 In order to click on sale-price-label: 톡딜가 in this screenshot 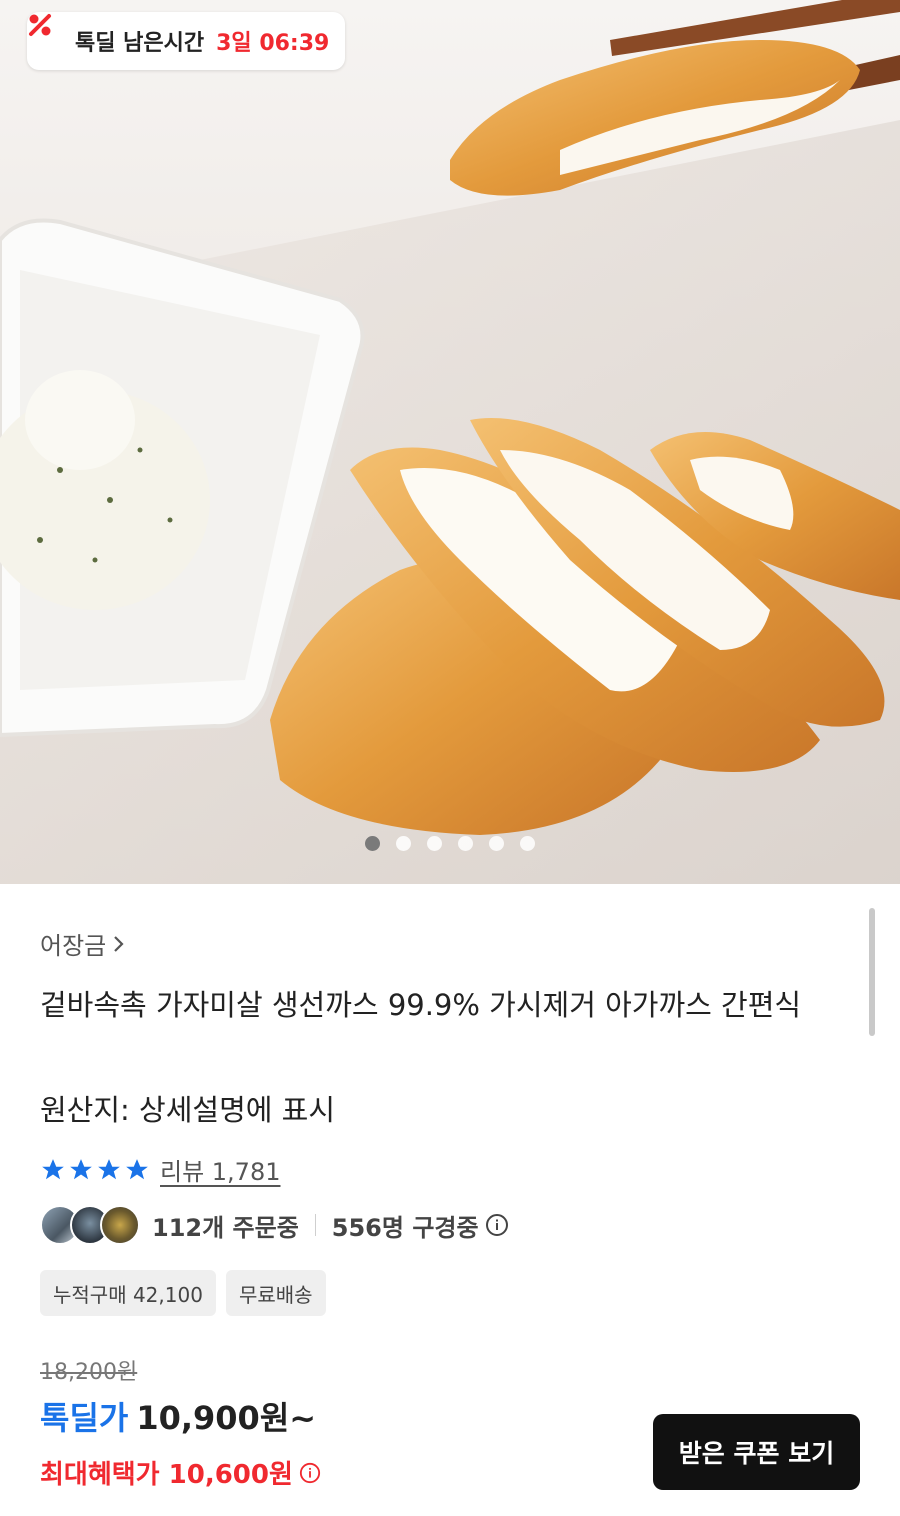, I will do `click(84, 1418)`.